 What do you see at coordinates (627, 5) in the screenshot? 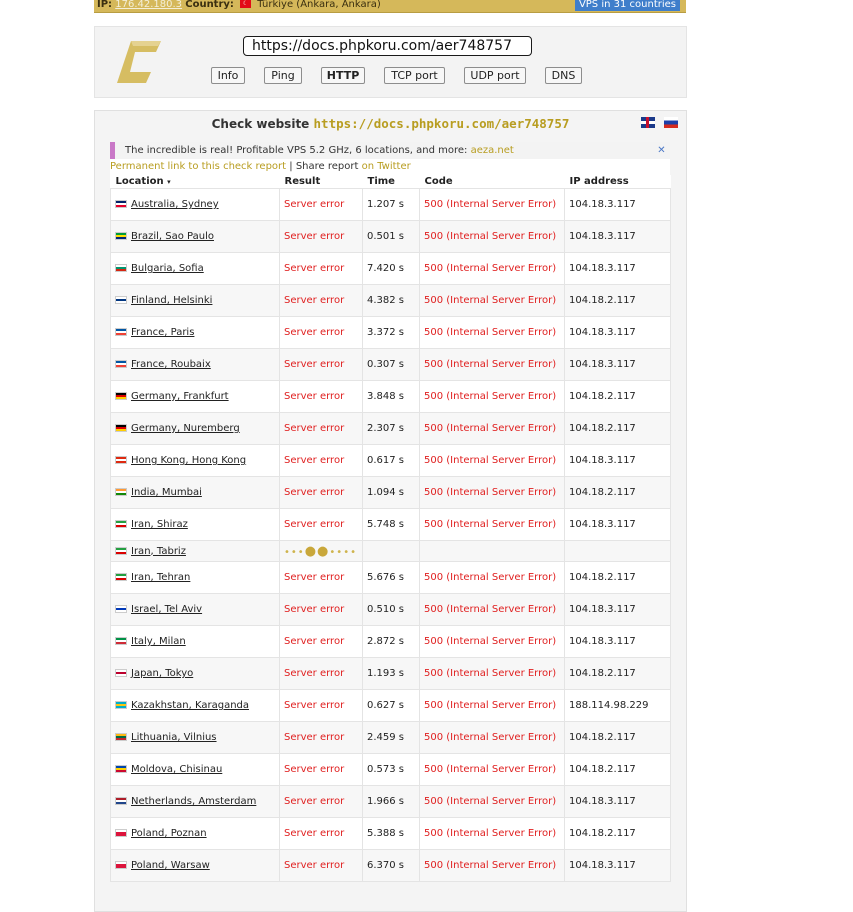
I see `vps-badge-link: VPS in 31 countries` at bounding box center [627, 5].